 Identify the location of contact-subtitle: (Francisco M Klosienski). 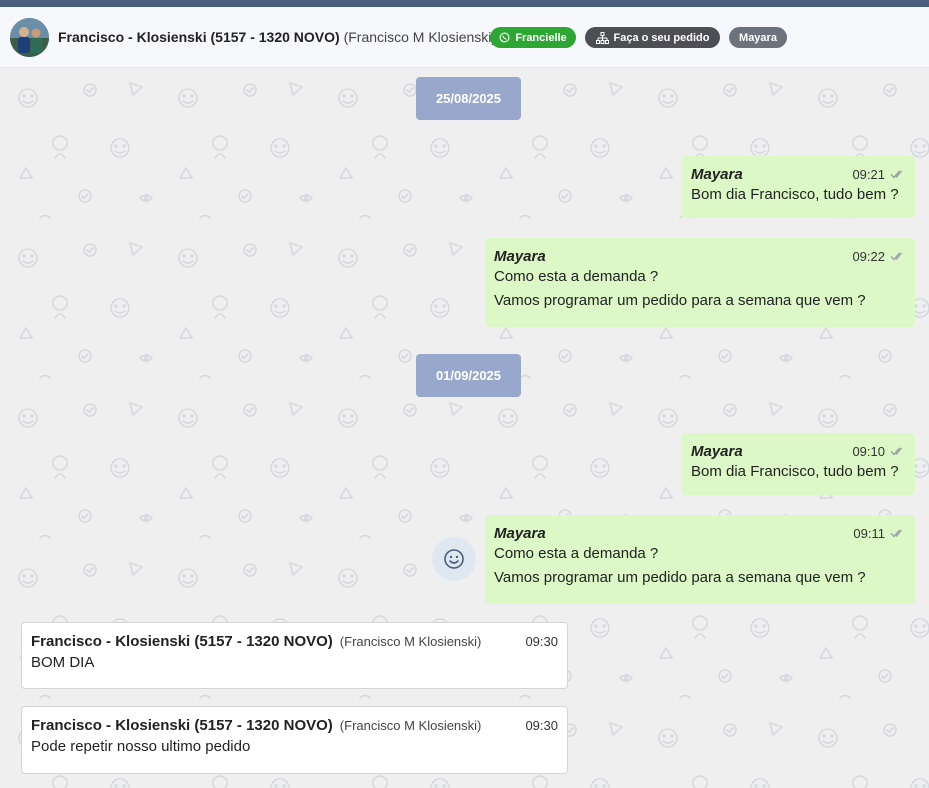
(420, 37).